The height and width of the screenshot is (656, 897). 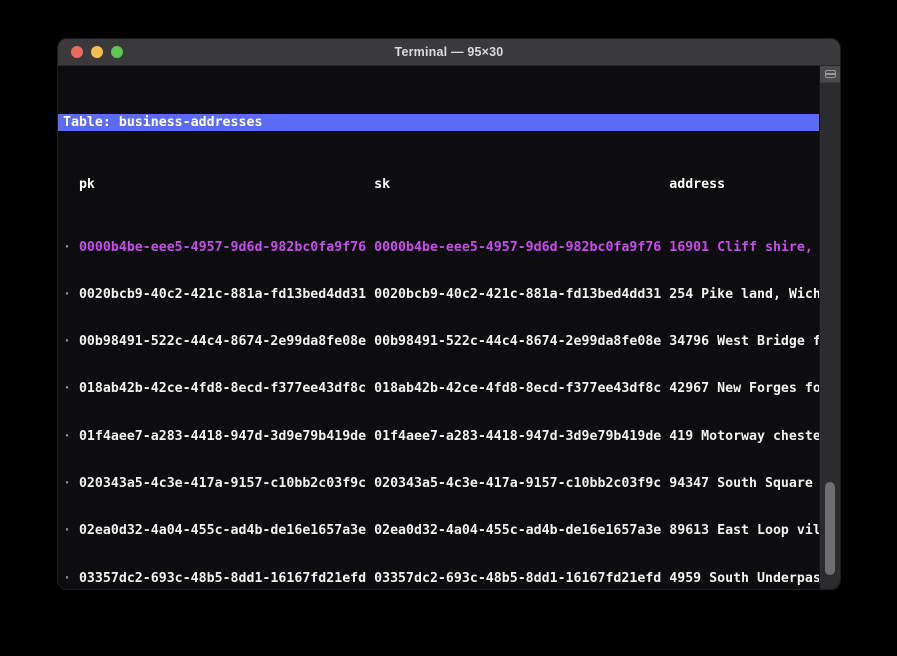 What do you see at coordinates (744, 578) in the screenshot?
I see `row-address-cell: 4959 South Underpas` at bounding box center [744, 578].